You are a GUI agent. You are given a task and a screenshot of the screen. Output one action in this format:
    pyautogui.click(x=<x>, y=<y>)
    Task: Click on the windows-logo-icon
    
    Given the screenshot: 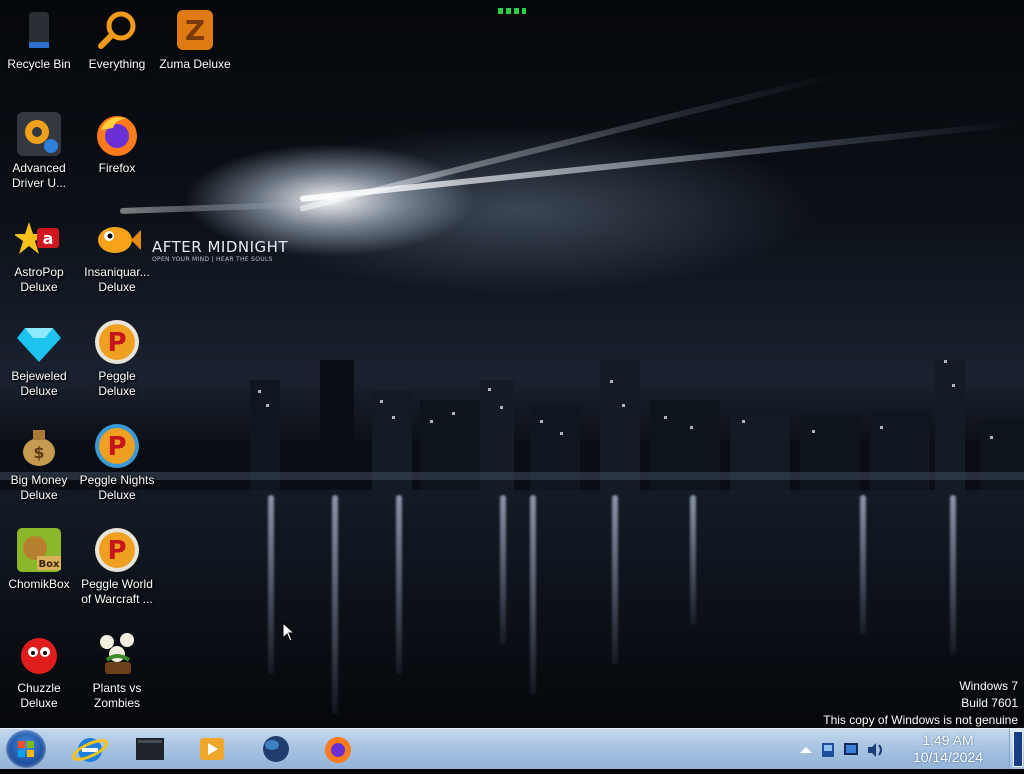 What is the action you would take?
    pyautogui.click(x=26, y=749)
    